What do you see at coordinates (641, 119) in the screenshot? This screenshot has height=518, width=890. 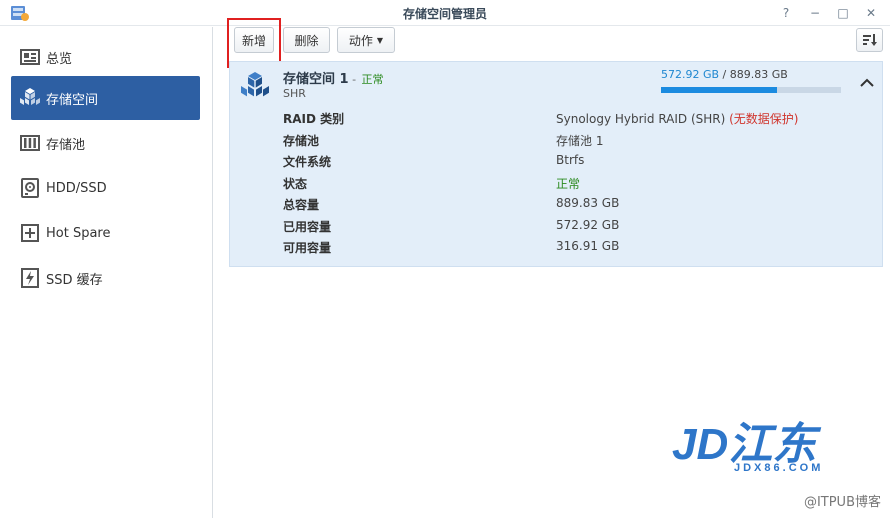 I see `raid-type-value: Synology Hybrid RAID (SHR)` at bounding box center [641, 119].